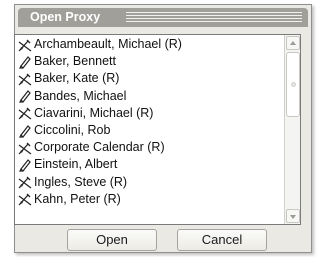 The height and width of the screenshot is (257, 322). I want to click on list-item-label: Ciccolini, Rob, so click(72, 130).